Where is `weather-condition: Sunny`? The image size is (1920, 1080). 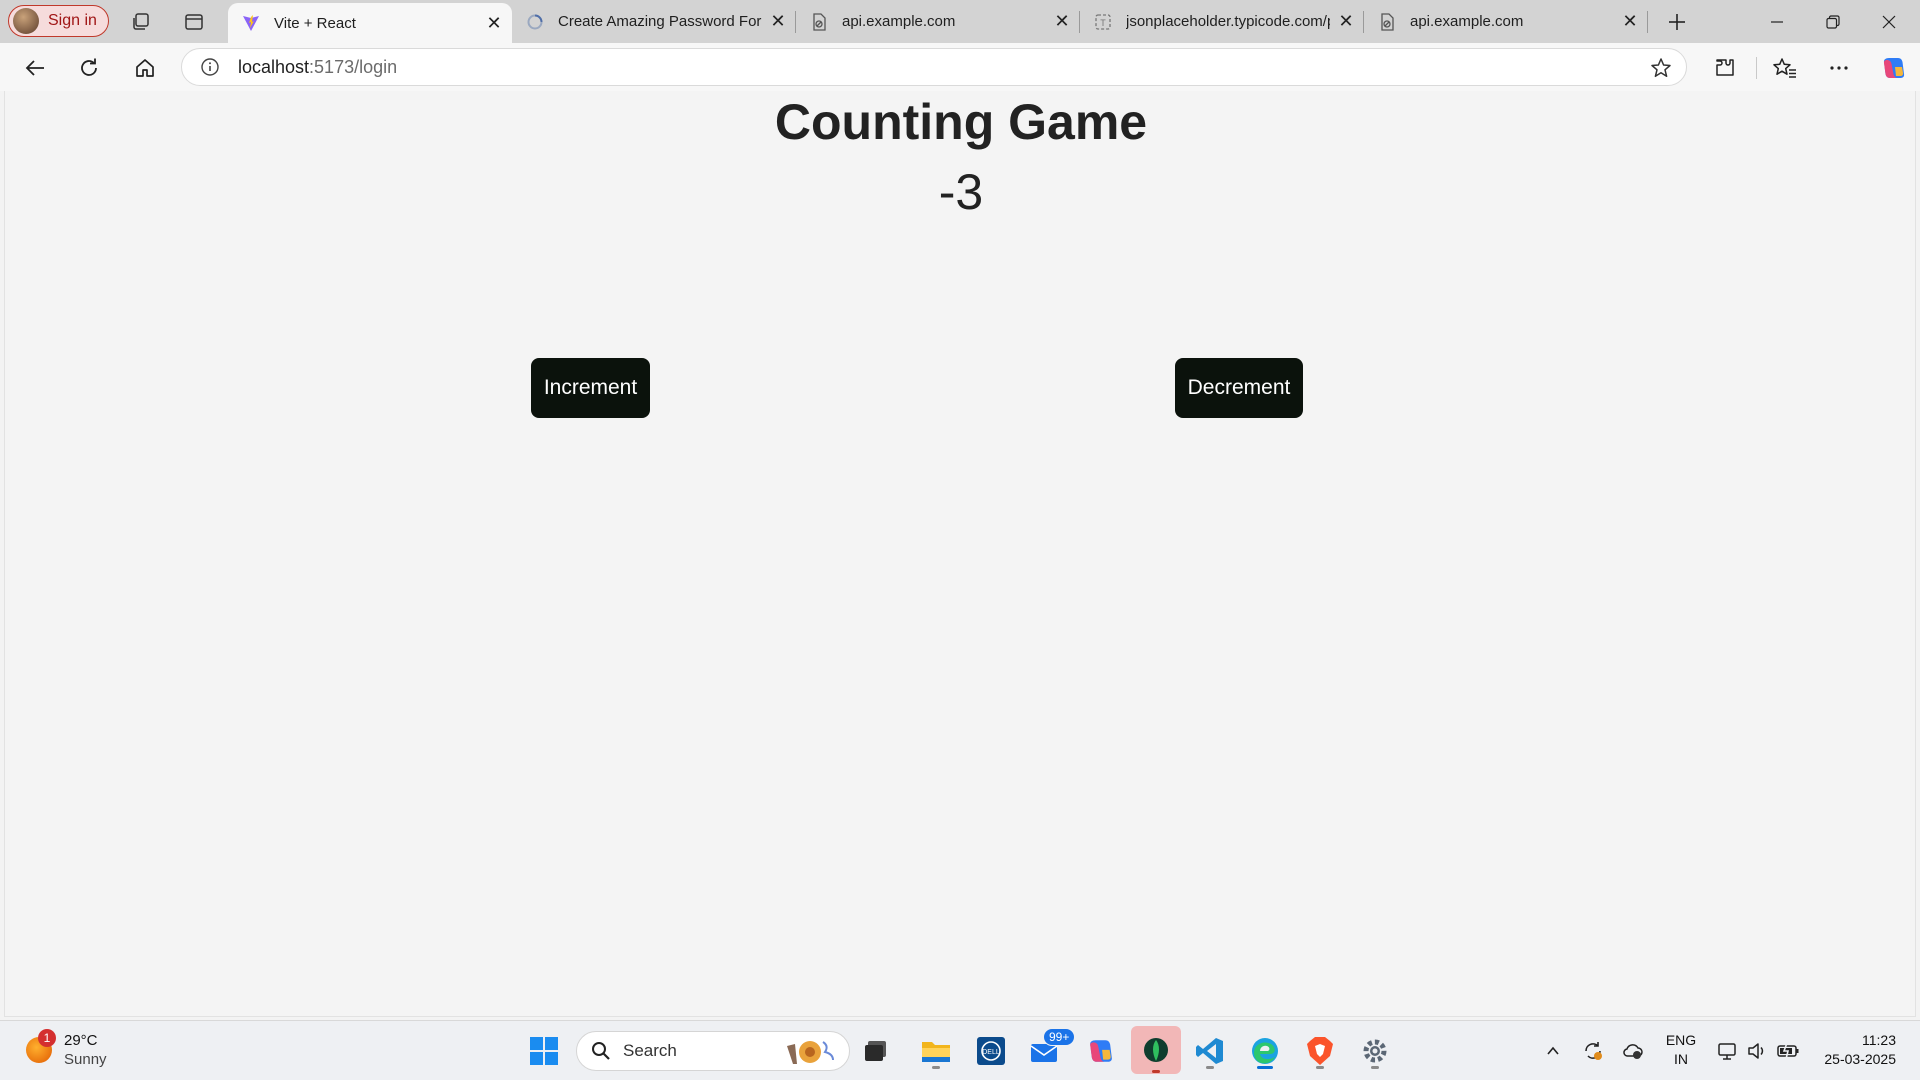
weather-condition: Sunny is located at coordinates (85, 1059).